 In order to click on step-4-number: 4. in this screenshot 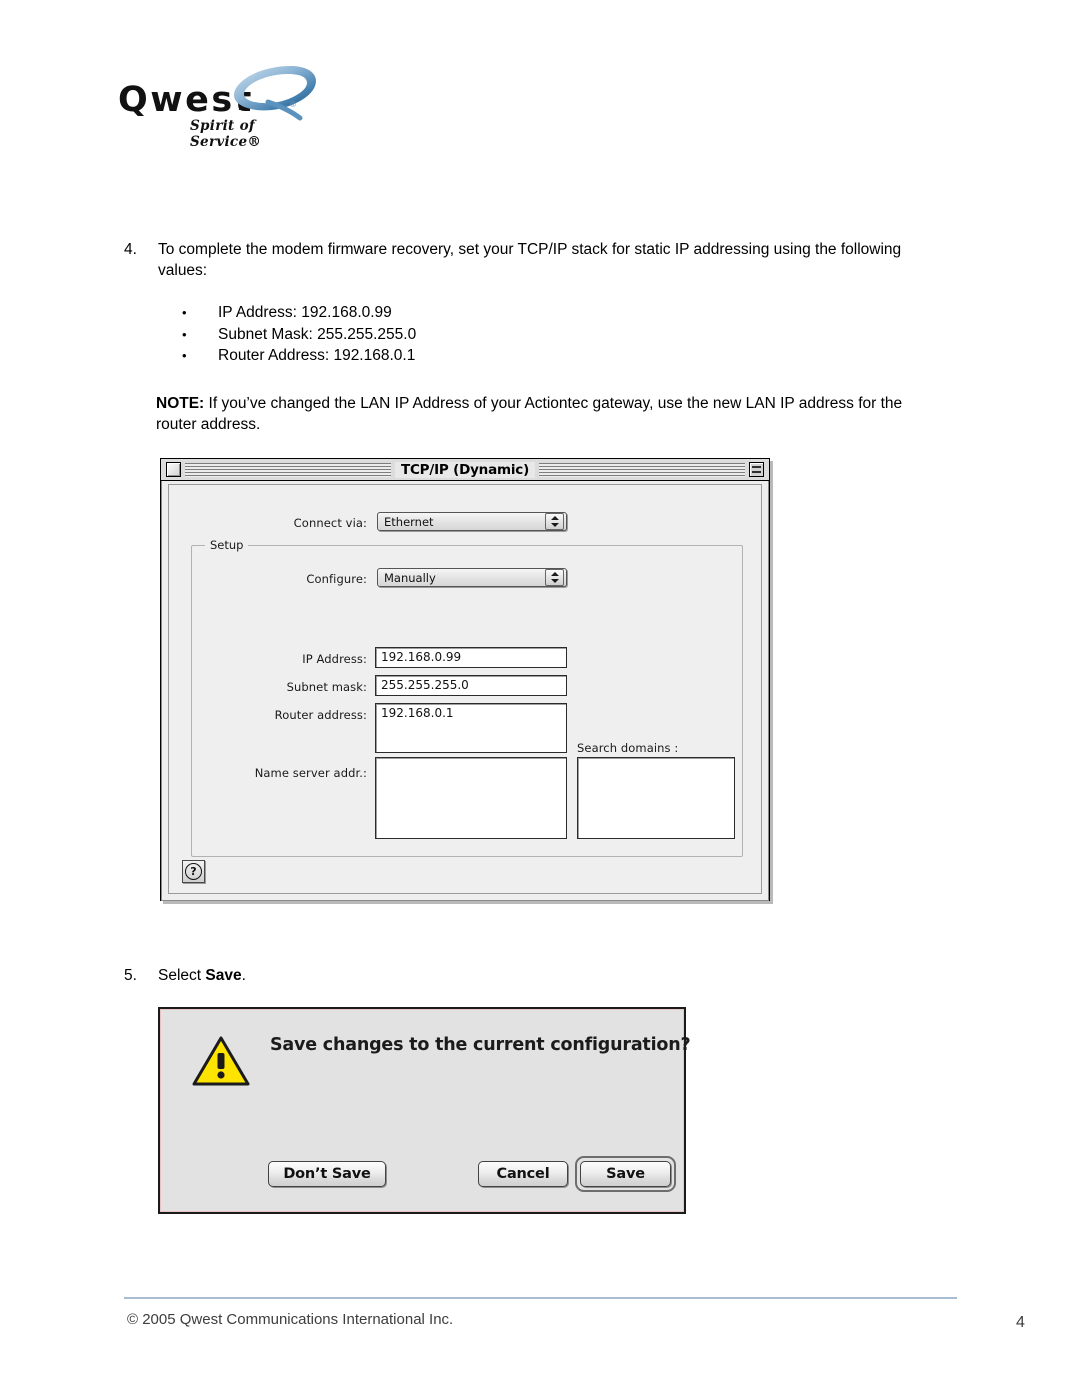, I will do `click(130, 249)`.